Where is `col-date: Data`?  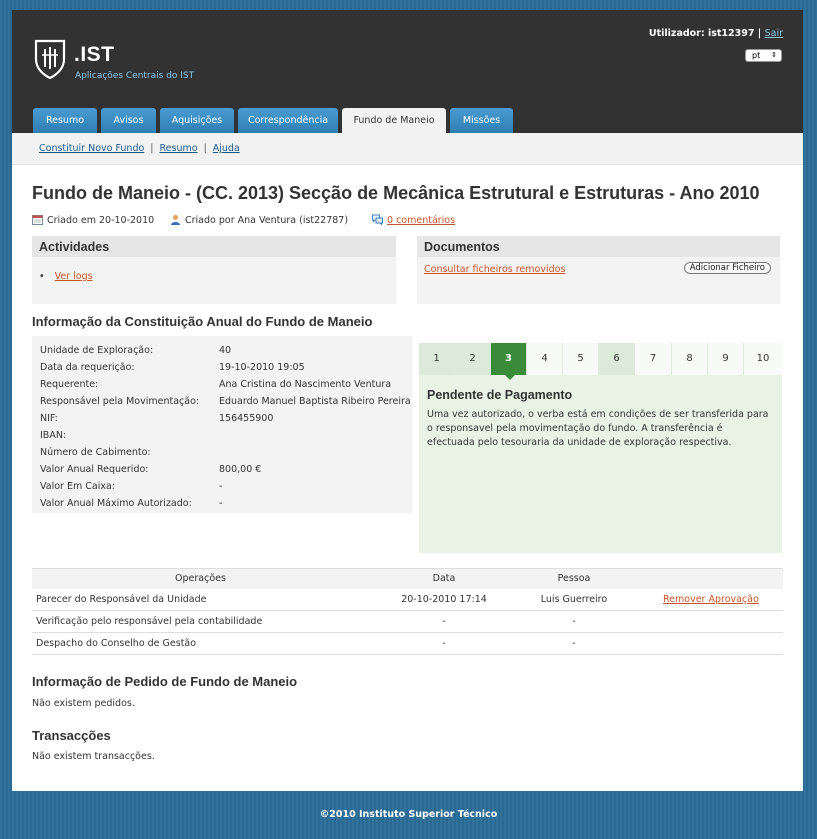 col-date: Data is located at coordinates (444, 578).